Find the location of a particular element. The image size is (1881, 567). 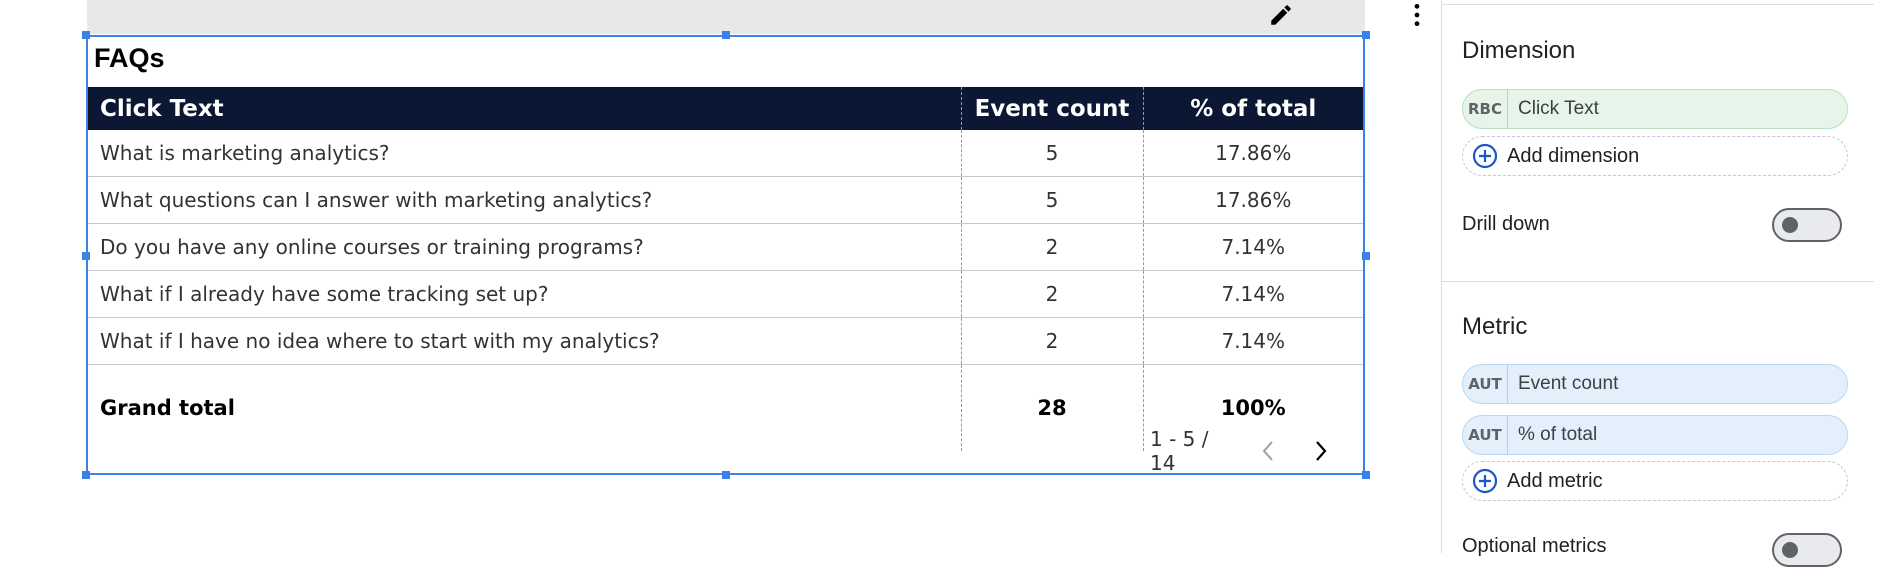

add-dimension-label: Add dimension is located at coordinates (1573, 155).